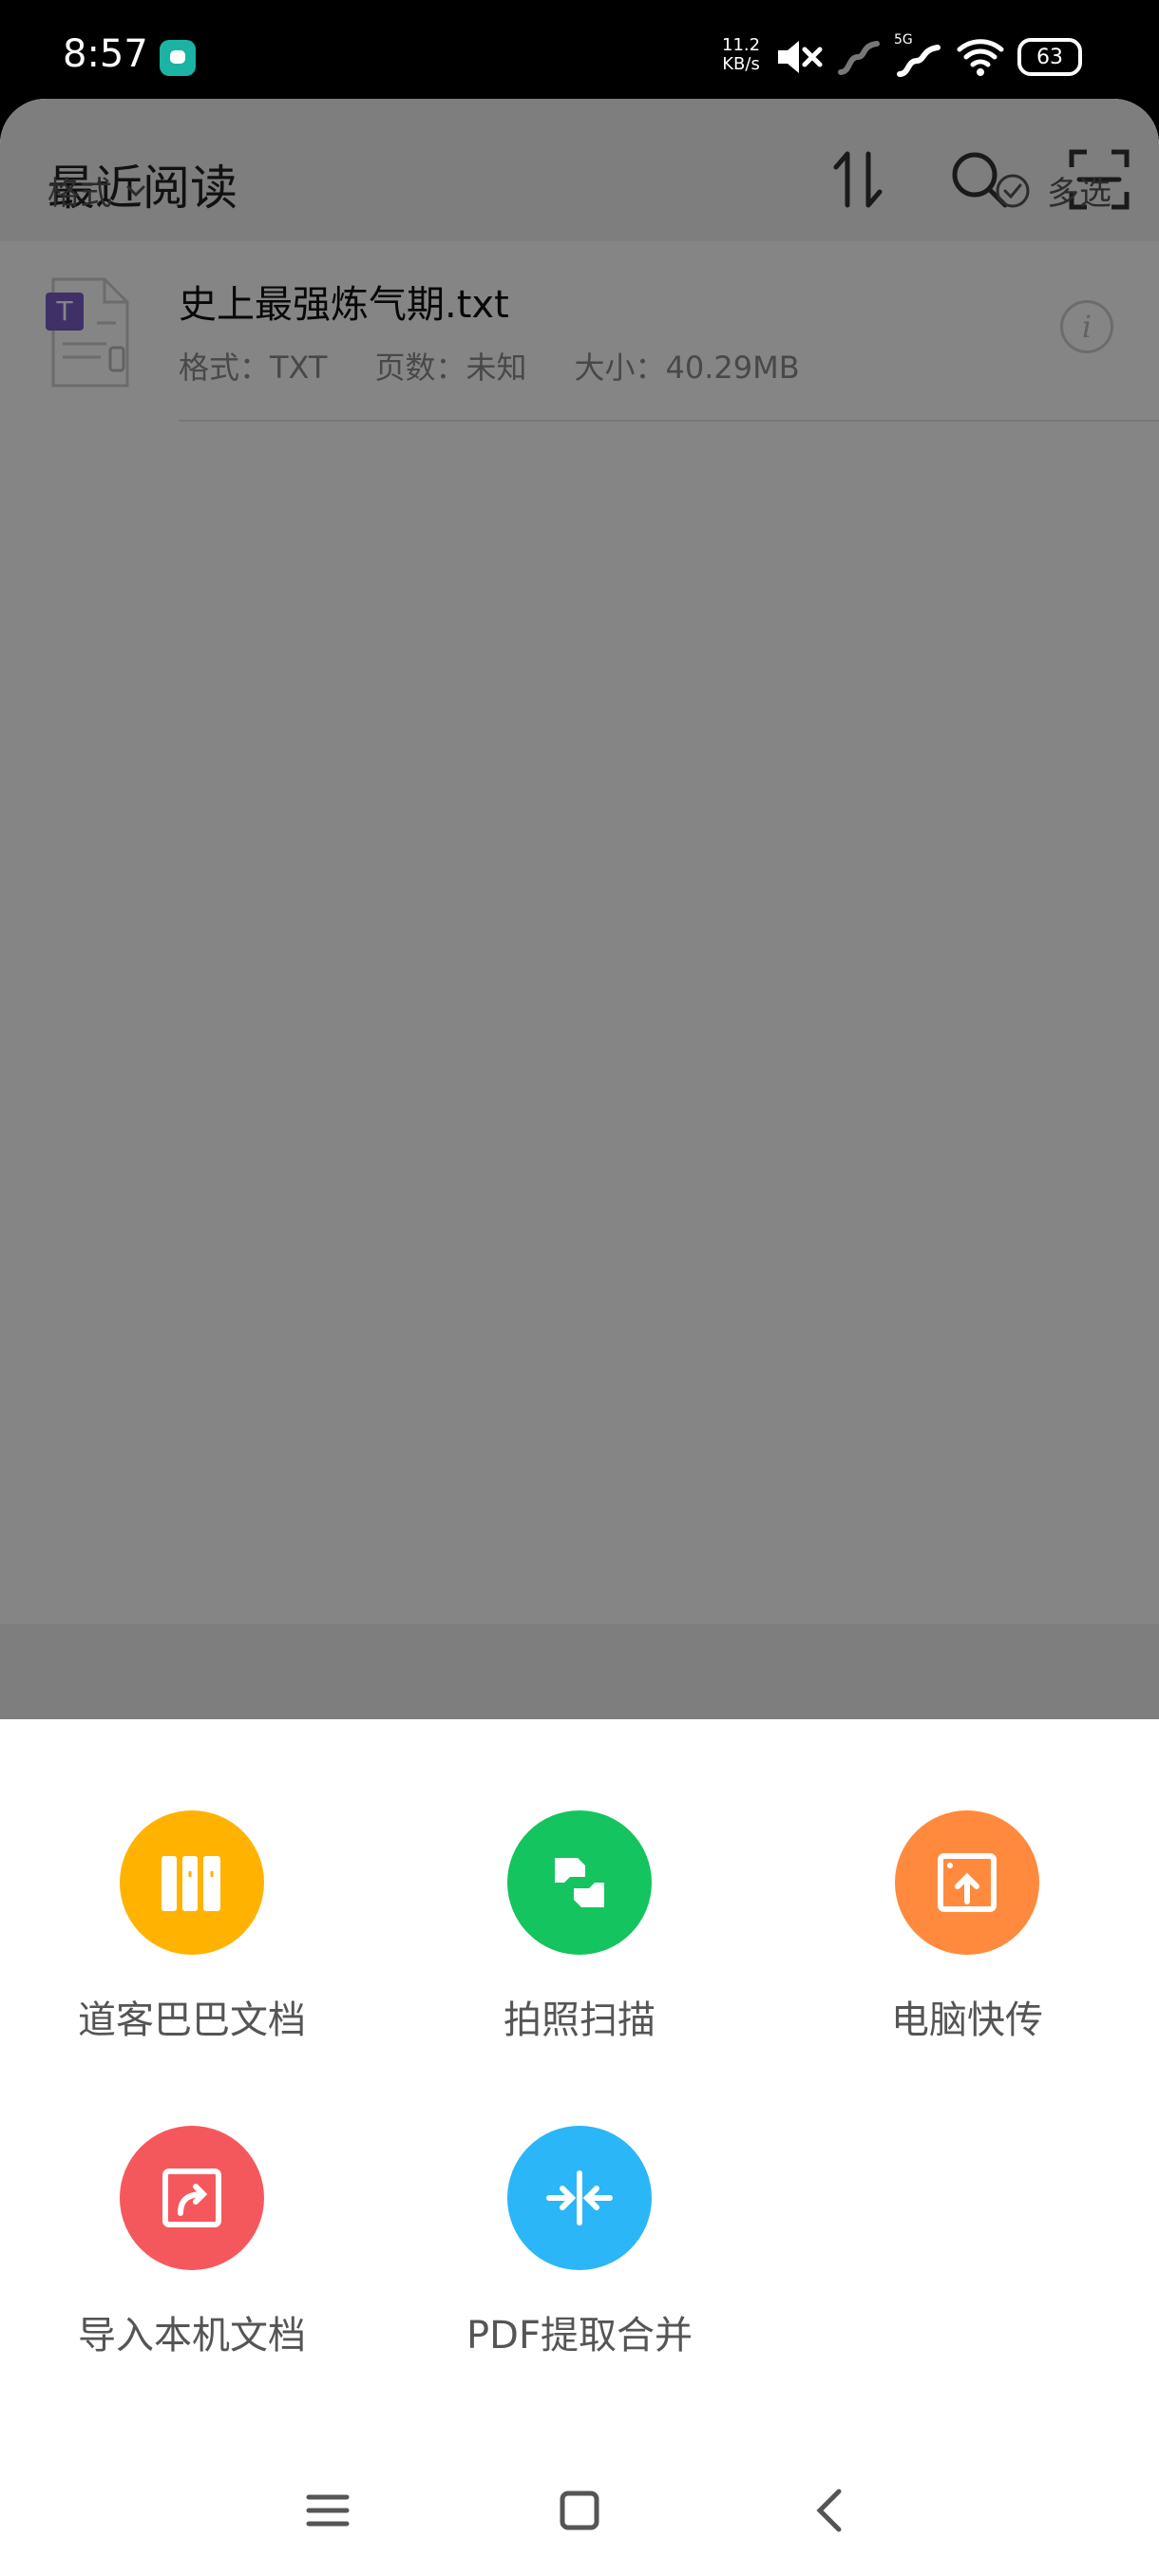  What do you see at coordinates (178, 58) in the screenshot?
I see `notification-app-icon` at bounding box center [178, 58].